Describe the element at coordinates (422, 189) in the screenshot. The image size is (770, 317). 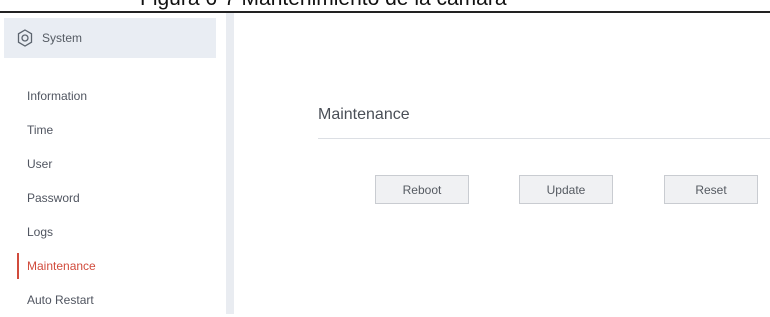
I see `reboot-button: Reboot` at that location.